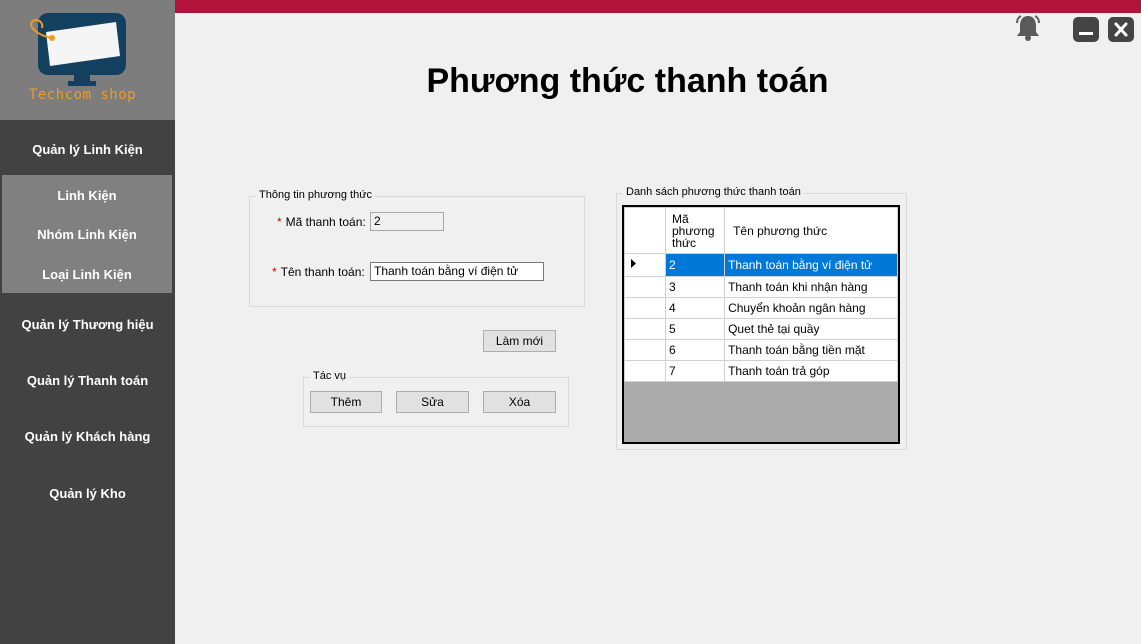  Describe the element at coordinates (1086, 33) in the screenshot. I see `minimize-icon` at that location.